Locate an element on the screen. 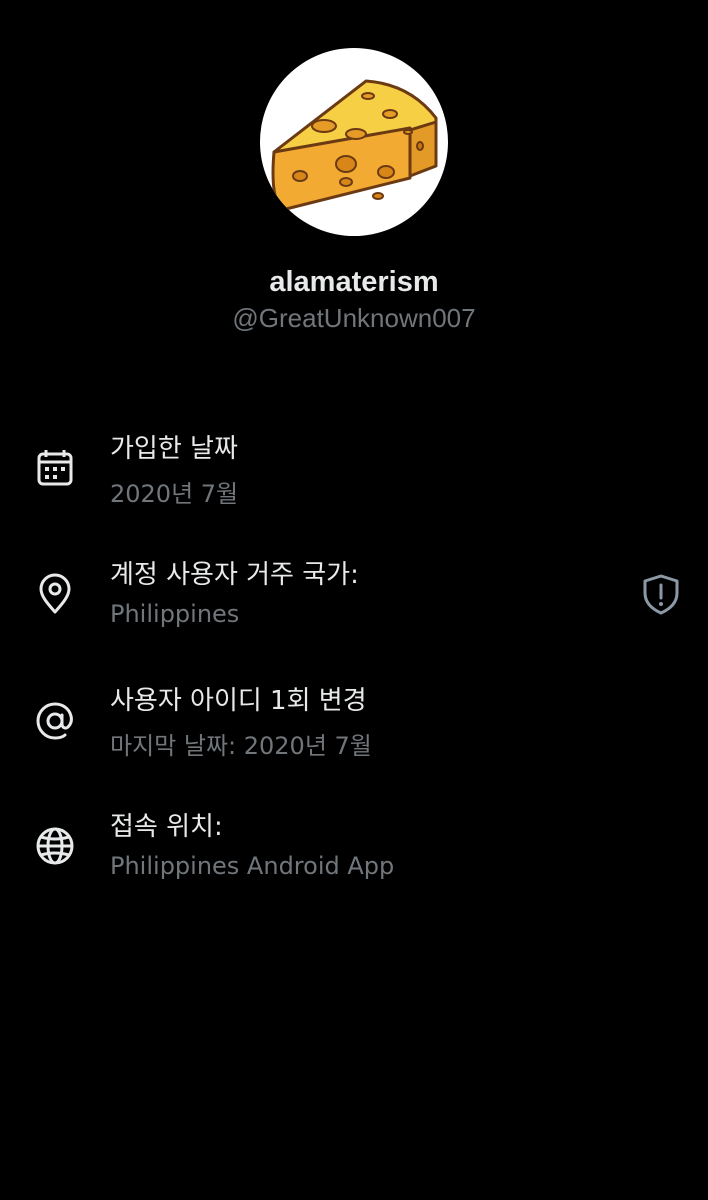  at-sign-icon is located at coordinates (55, 721).